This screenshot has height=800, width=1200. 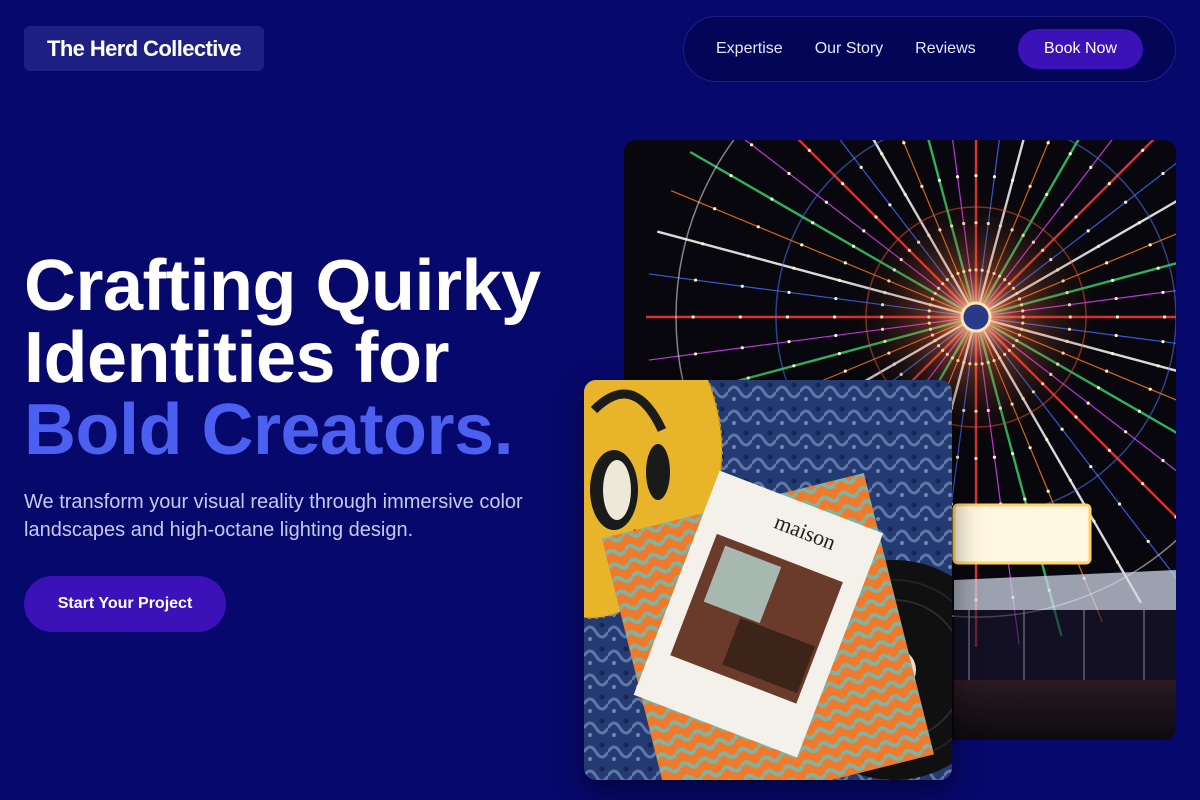 I want to click on book-now-button: Book Now, so click(x=1080, y=49).